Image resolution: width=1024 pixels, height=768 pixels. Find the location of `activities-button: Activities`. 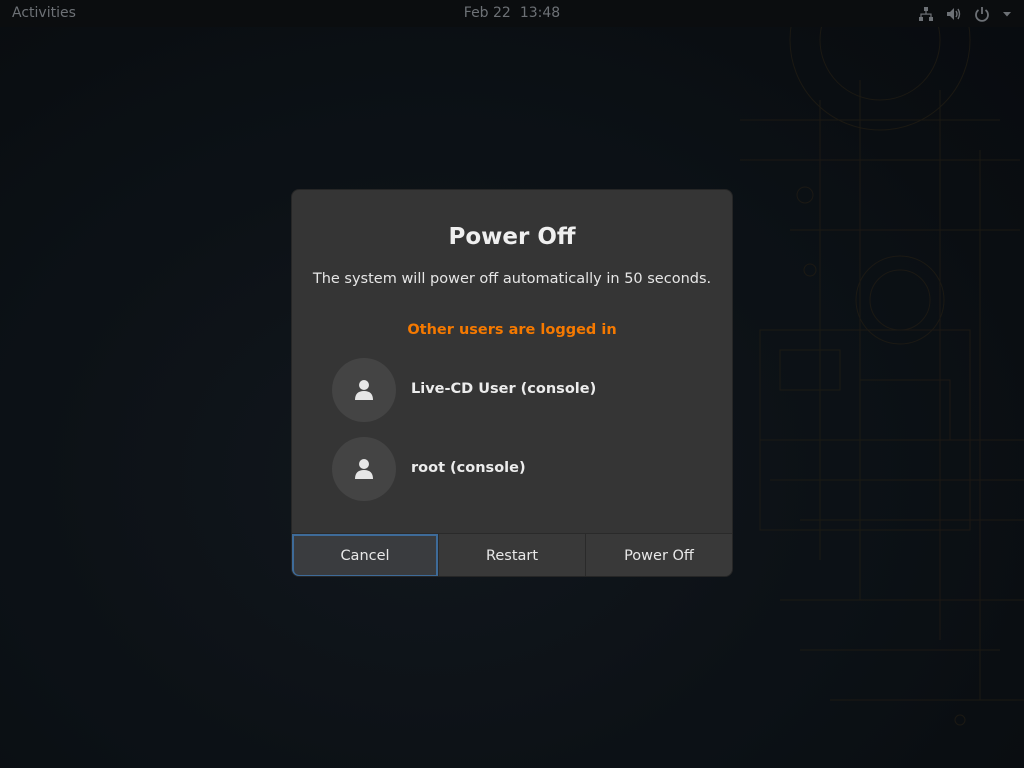

activities-button: Activities is located at coordinates (44, 13).